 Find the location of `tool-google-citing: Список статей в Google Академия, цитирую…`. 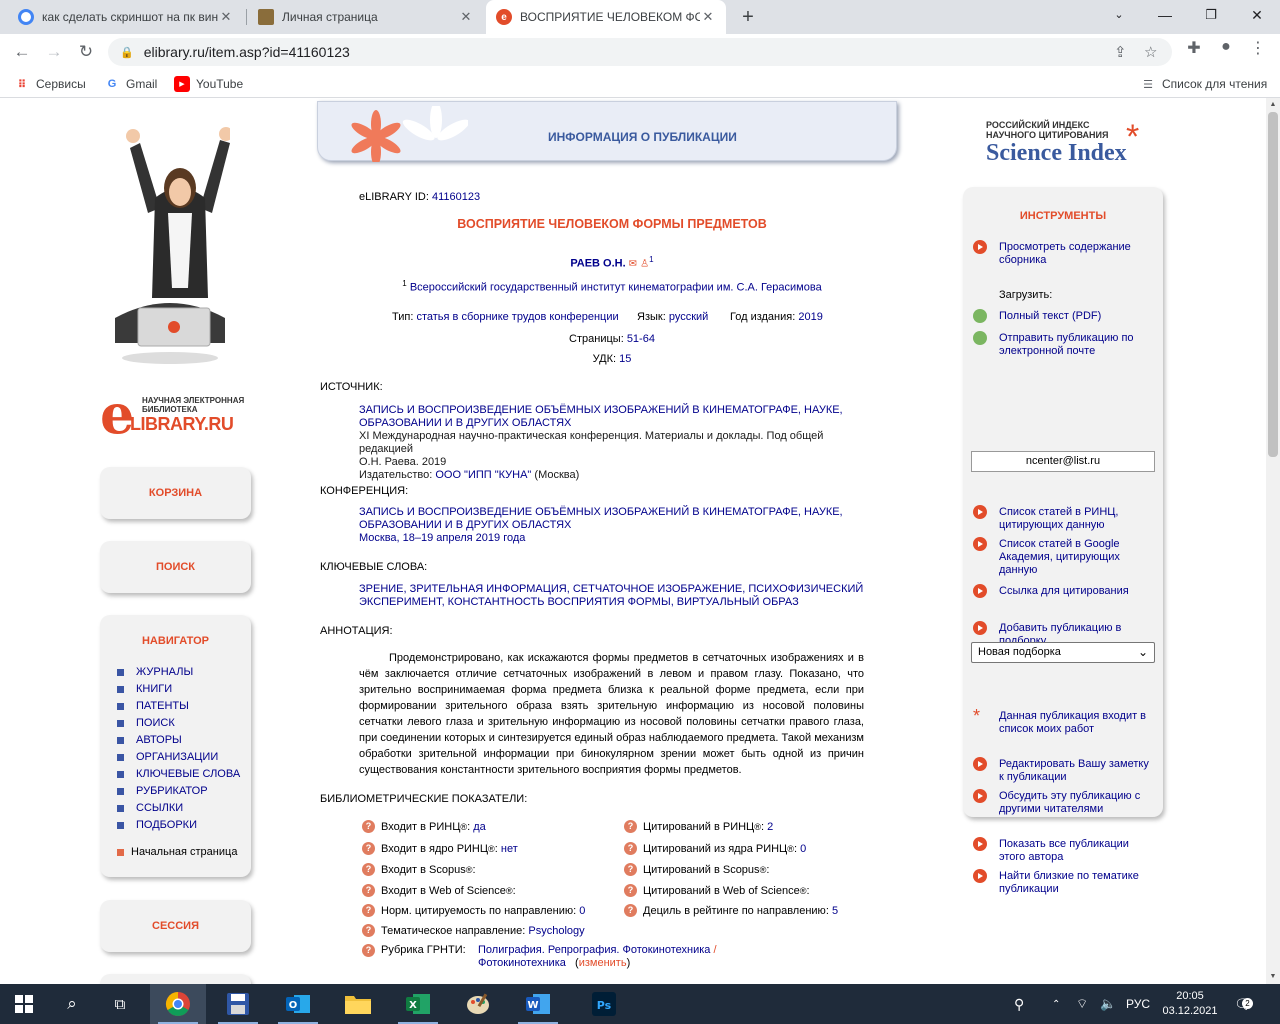

tool-google-citing: Список статей в Google Академия, цитирую… is located at coordinates (1063, 557).